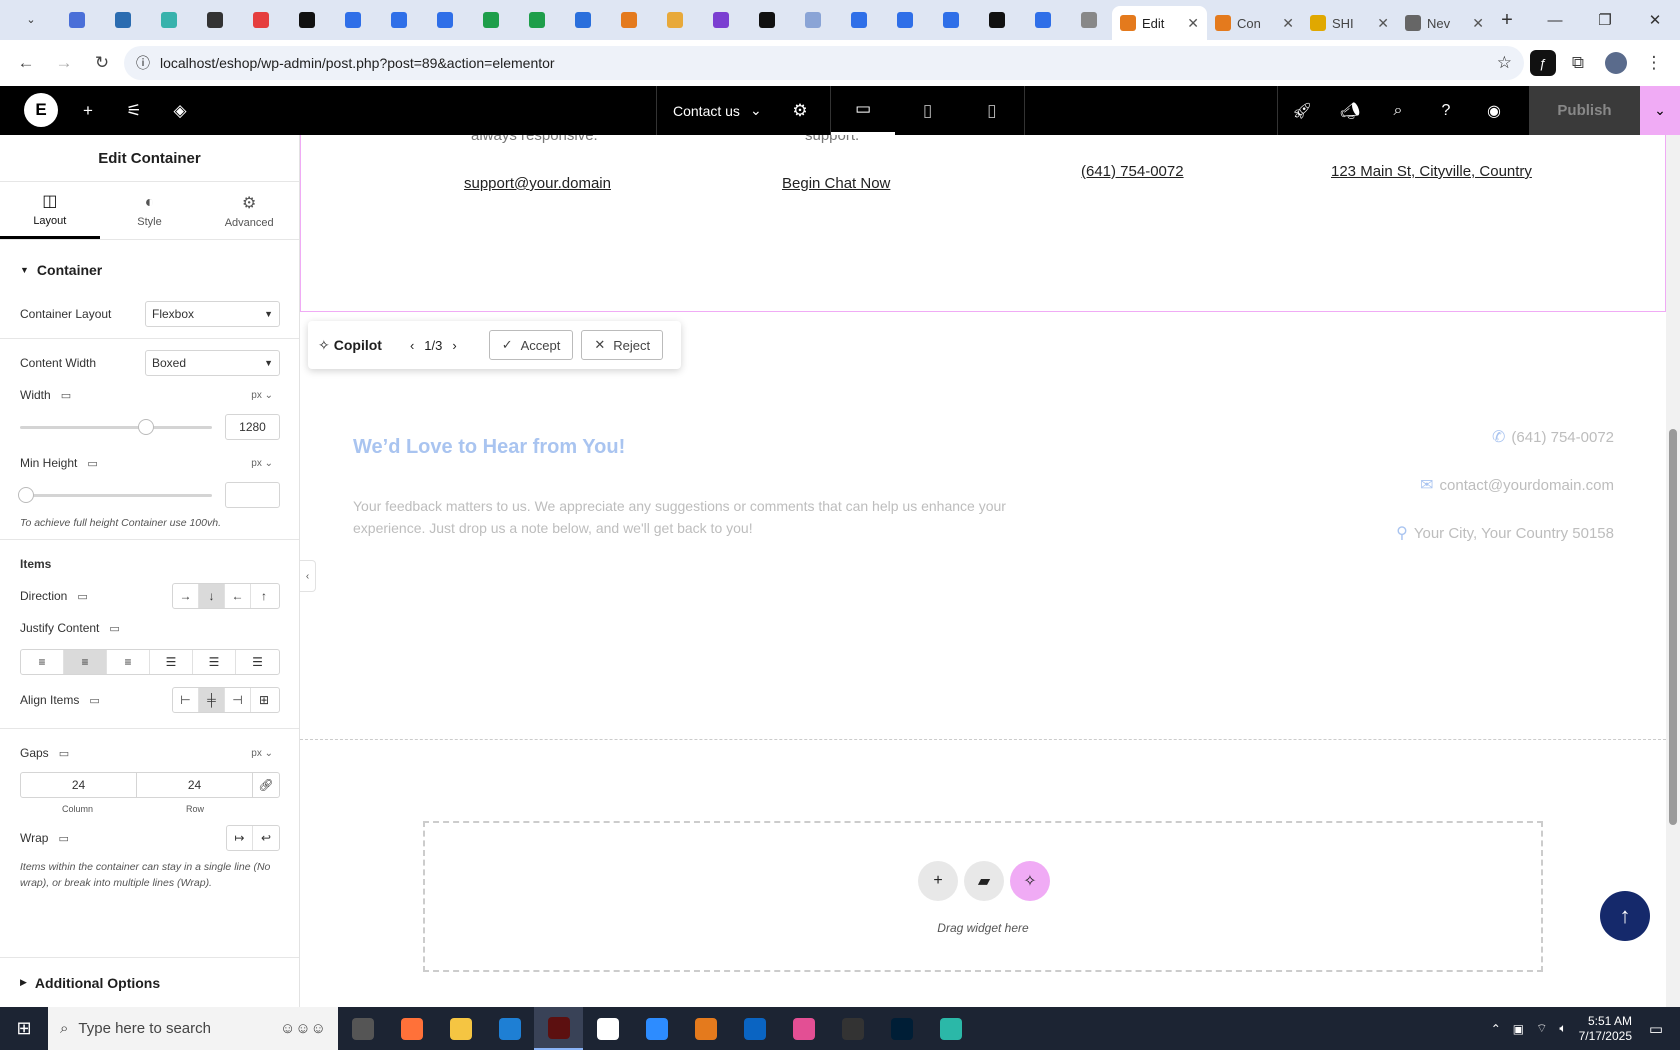  I want to click on align-start-icon: ⊢, so click(186, 700).